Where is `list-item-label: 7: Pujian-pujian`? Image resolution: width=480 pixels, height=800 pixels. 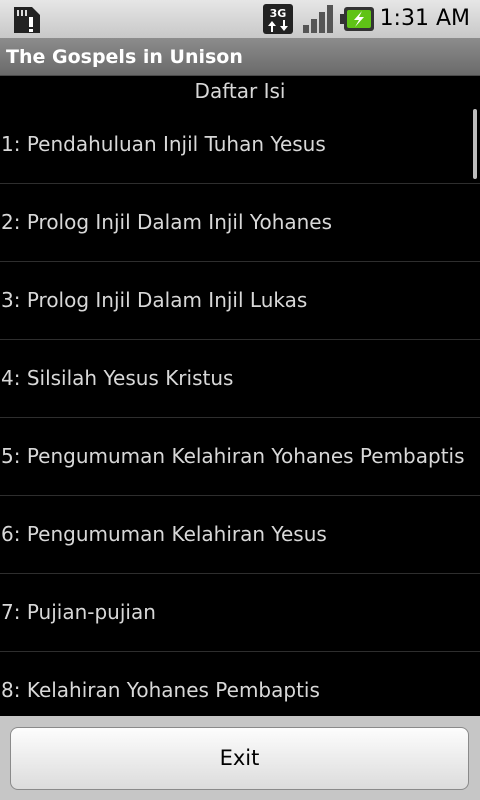
list-item-label: 7: Pujian-pujian is located at coordinates (78, 612).